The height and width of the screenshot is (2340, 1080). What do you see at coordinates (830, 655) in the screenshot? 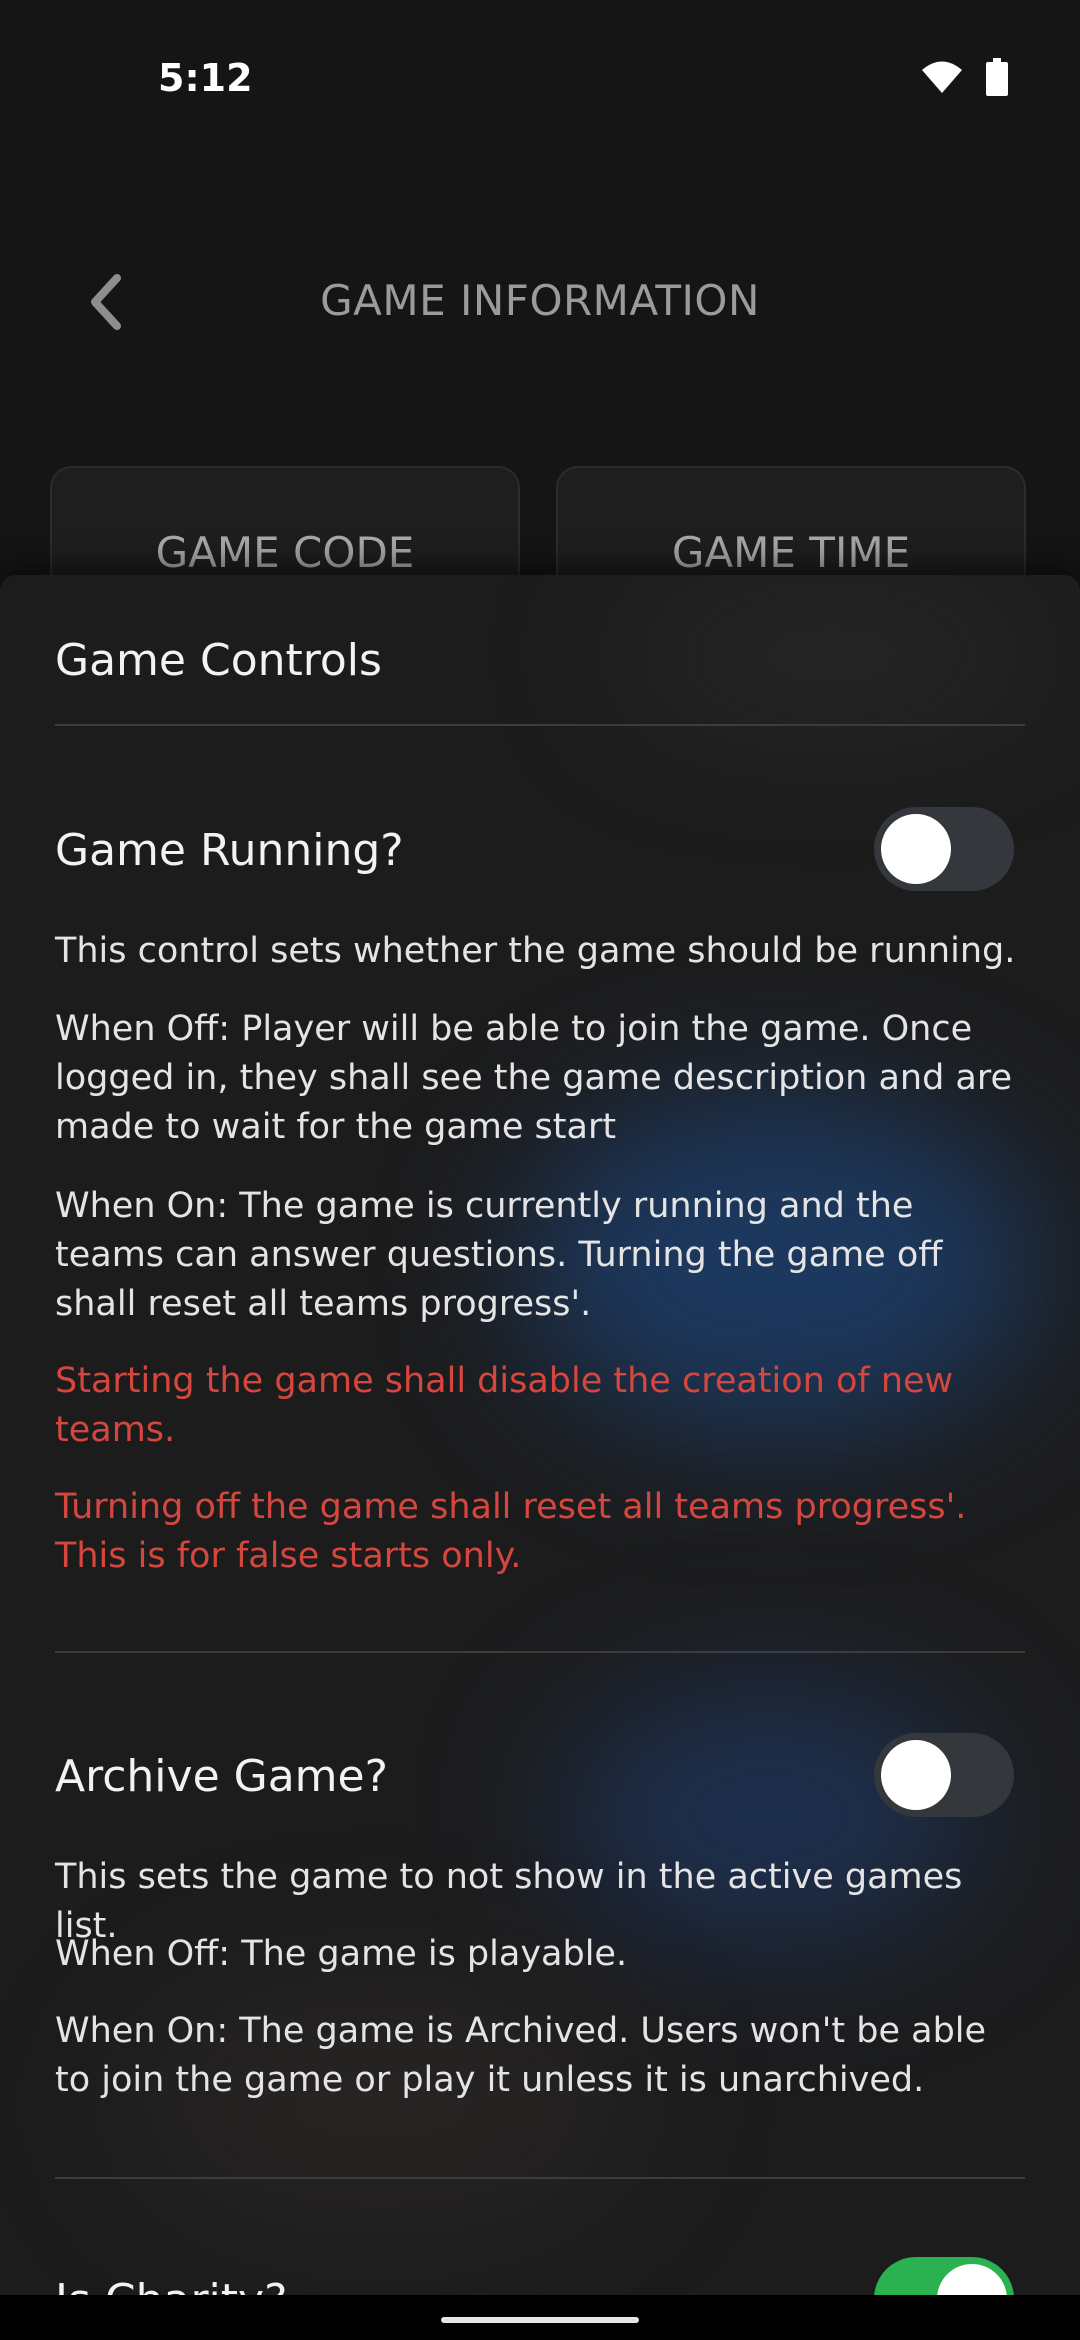
I see `background-glow` at bounding box center [830, 655].